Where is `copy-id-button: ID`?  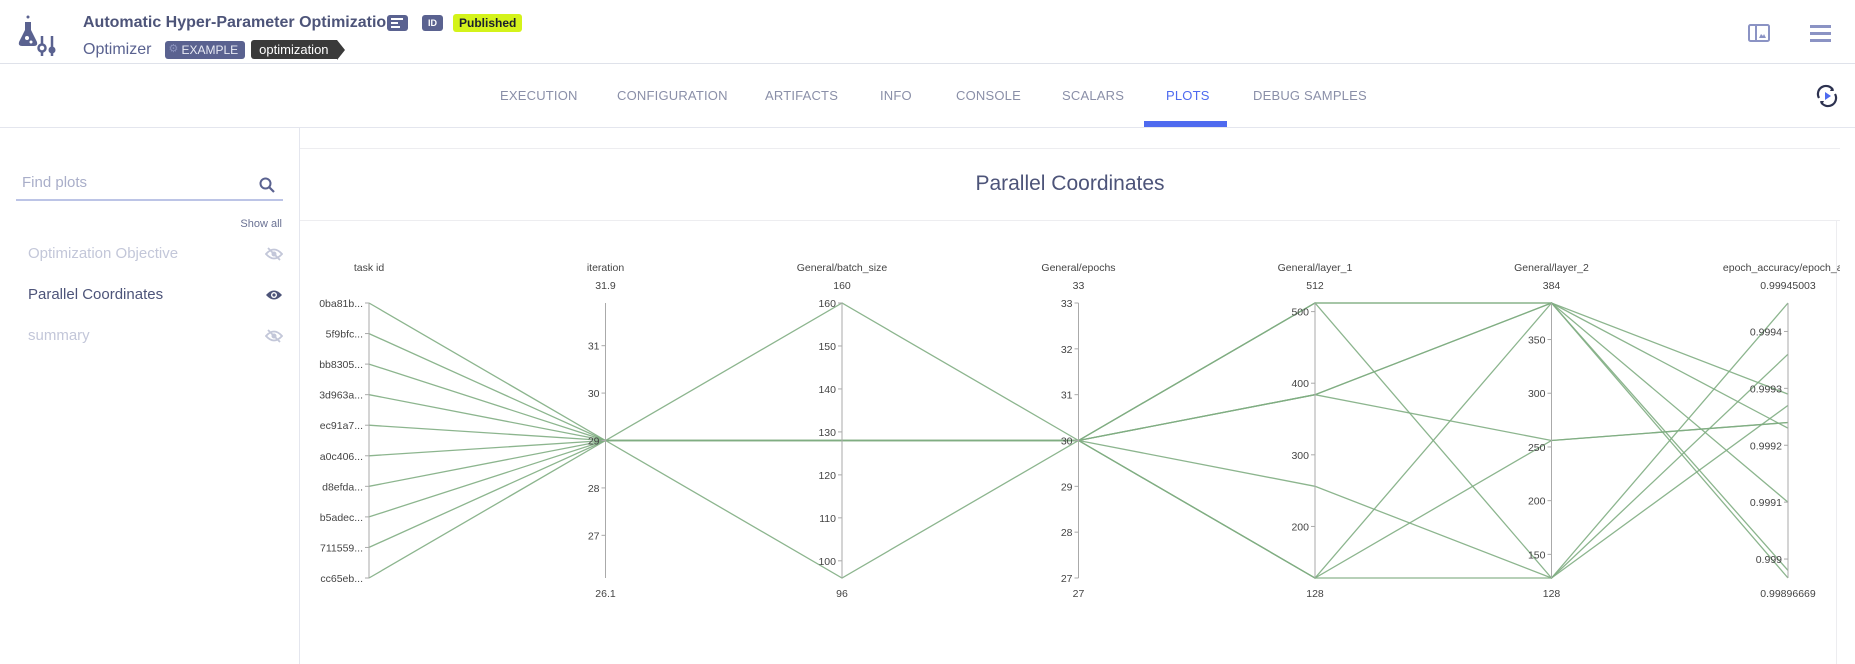 copy-id-button: ID is located at coordinates (432, 23).